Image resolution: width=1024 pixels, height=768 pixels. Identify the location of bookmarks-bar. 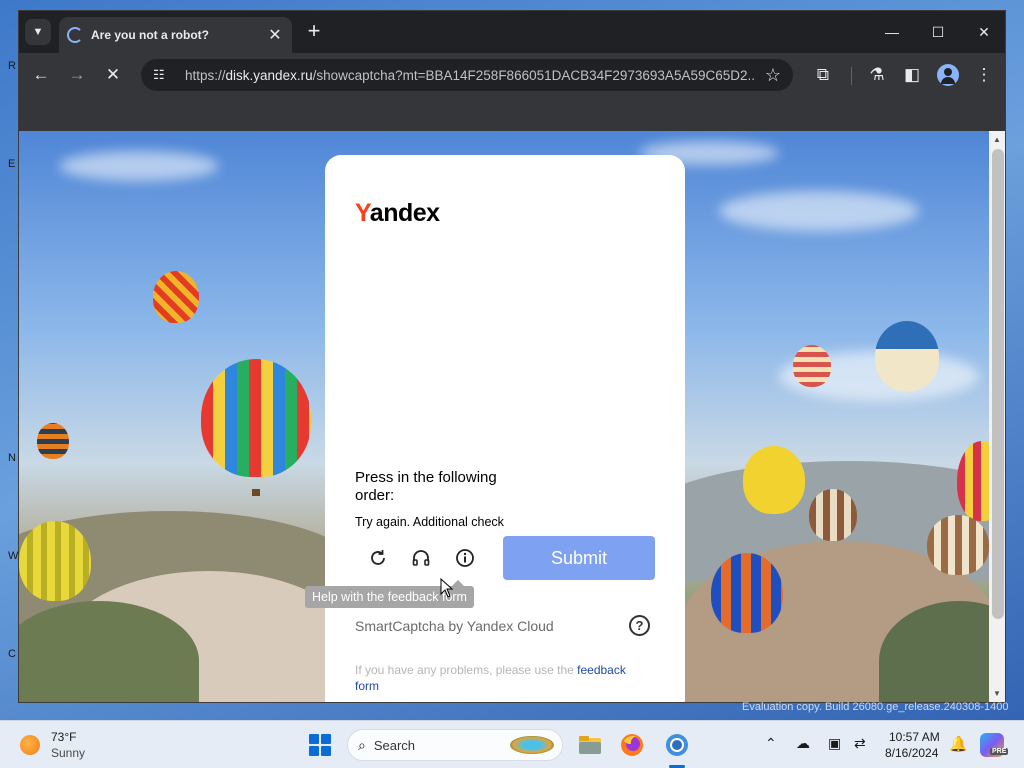
(512, 114).